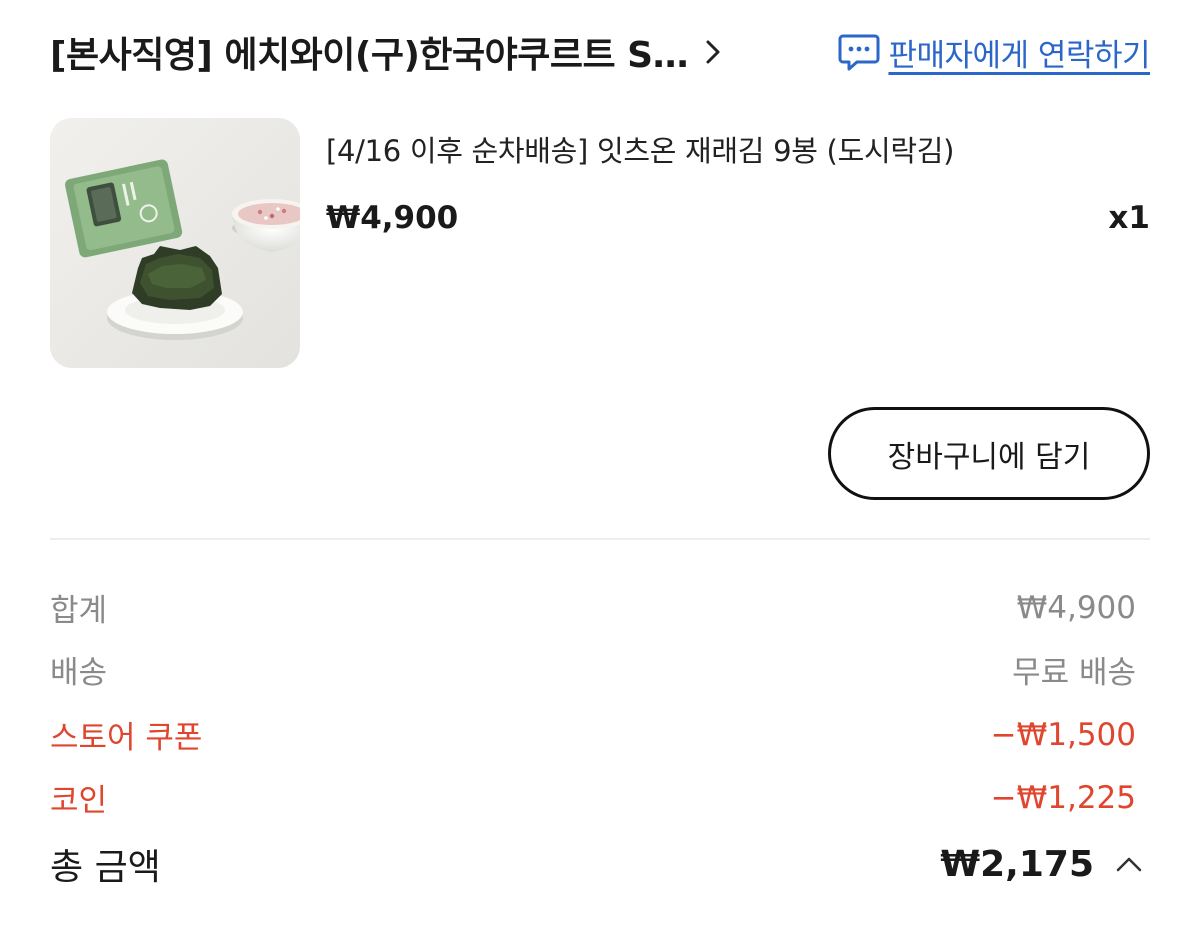 The height and width of the screenshot is (928, 1200). Describe the element at coordinates (593, 607) in the screenshot. I see `subtotal-row: 합계 ₩4,900` at that location.